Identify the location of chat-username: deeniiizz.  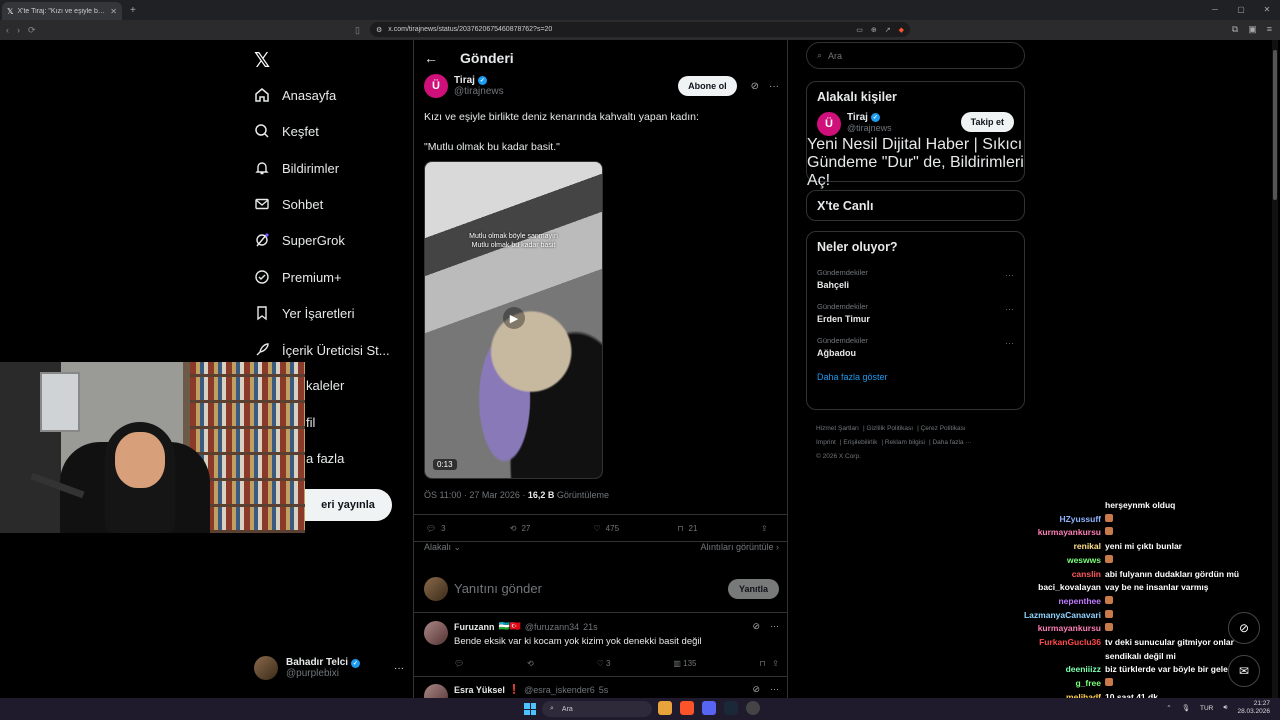
(1052, 669).